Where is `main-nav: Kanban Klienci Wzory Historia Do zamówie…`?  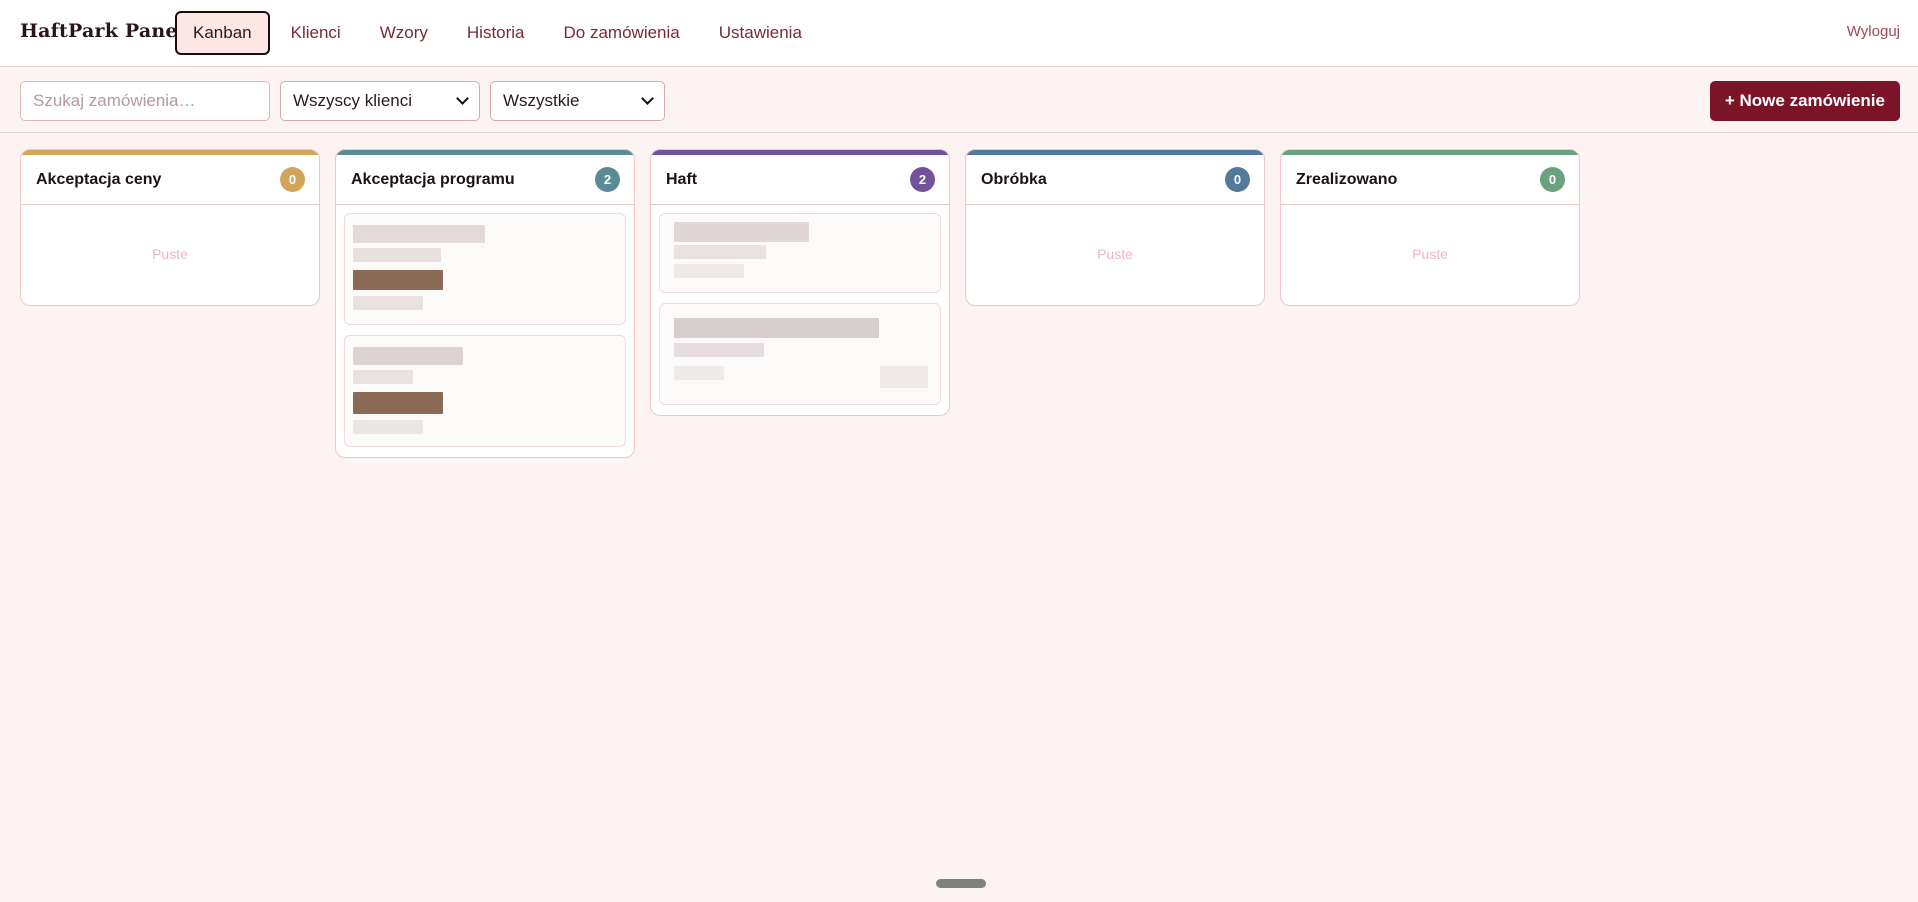 main-nav: Kanban Klienci Wzory Historia Do zamówie… is located at coordinates (499, 33).